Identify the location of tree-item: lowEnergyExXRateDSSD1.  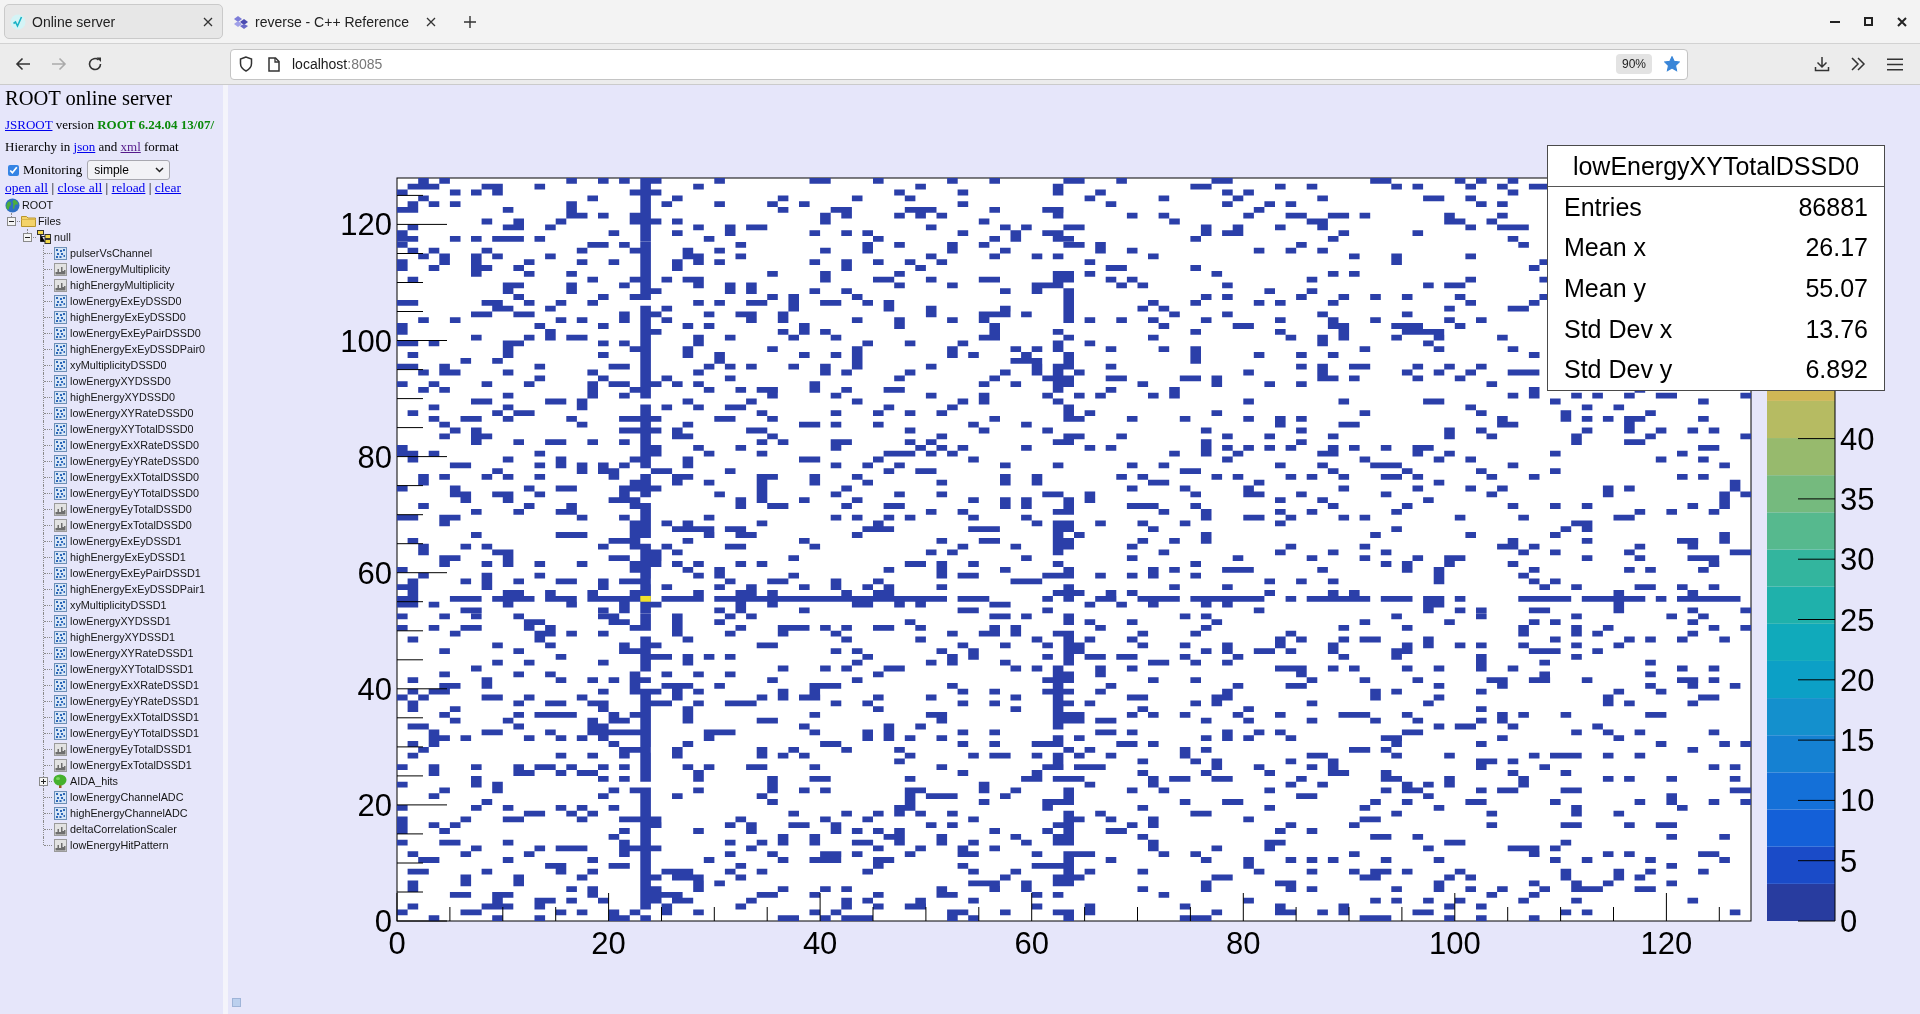
(135, 685).